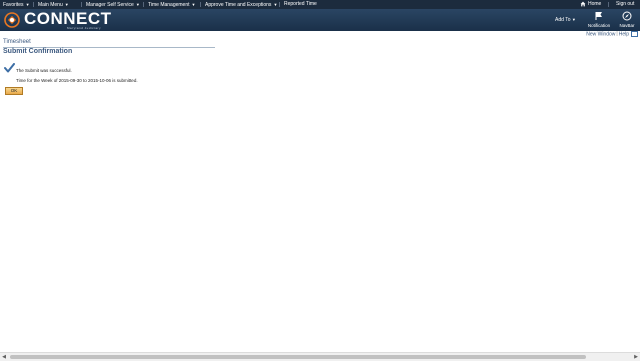 This screenshot has height=361, width=640. I want to click on navbar-button: NavBar, so click(627, 19).